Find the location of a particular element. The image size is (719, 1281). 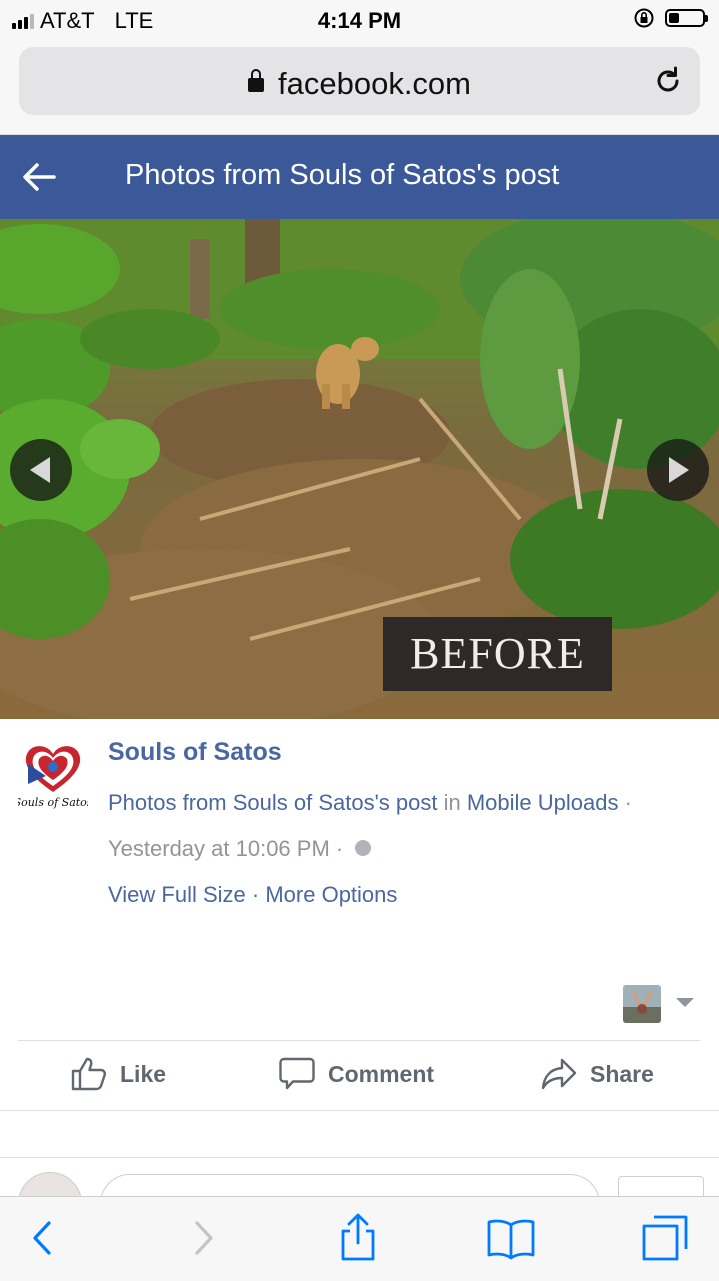

status-right is located at coordinates (670, 18).